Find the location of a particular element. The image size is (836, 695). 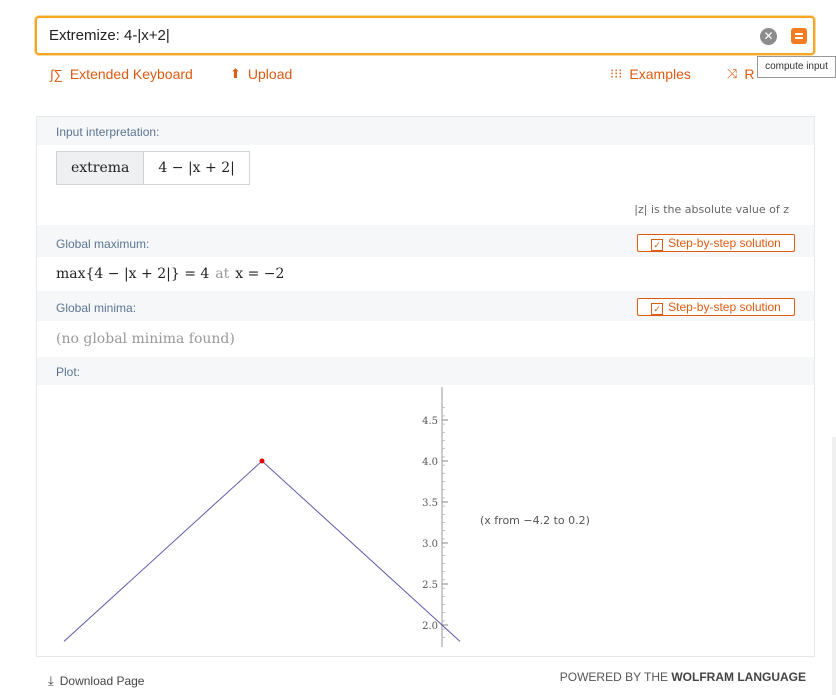

input-interpretation-title: Input interpretation: is located at coordinates (108, 132).